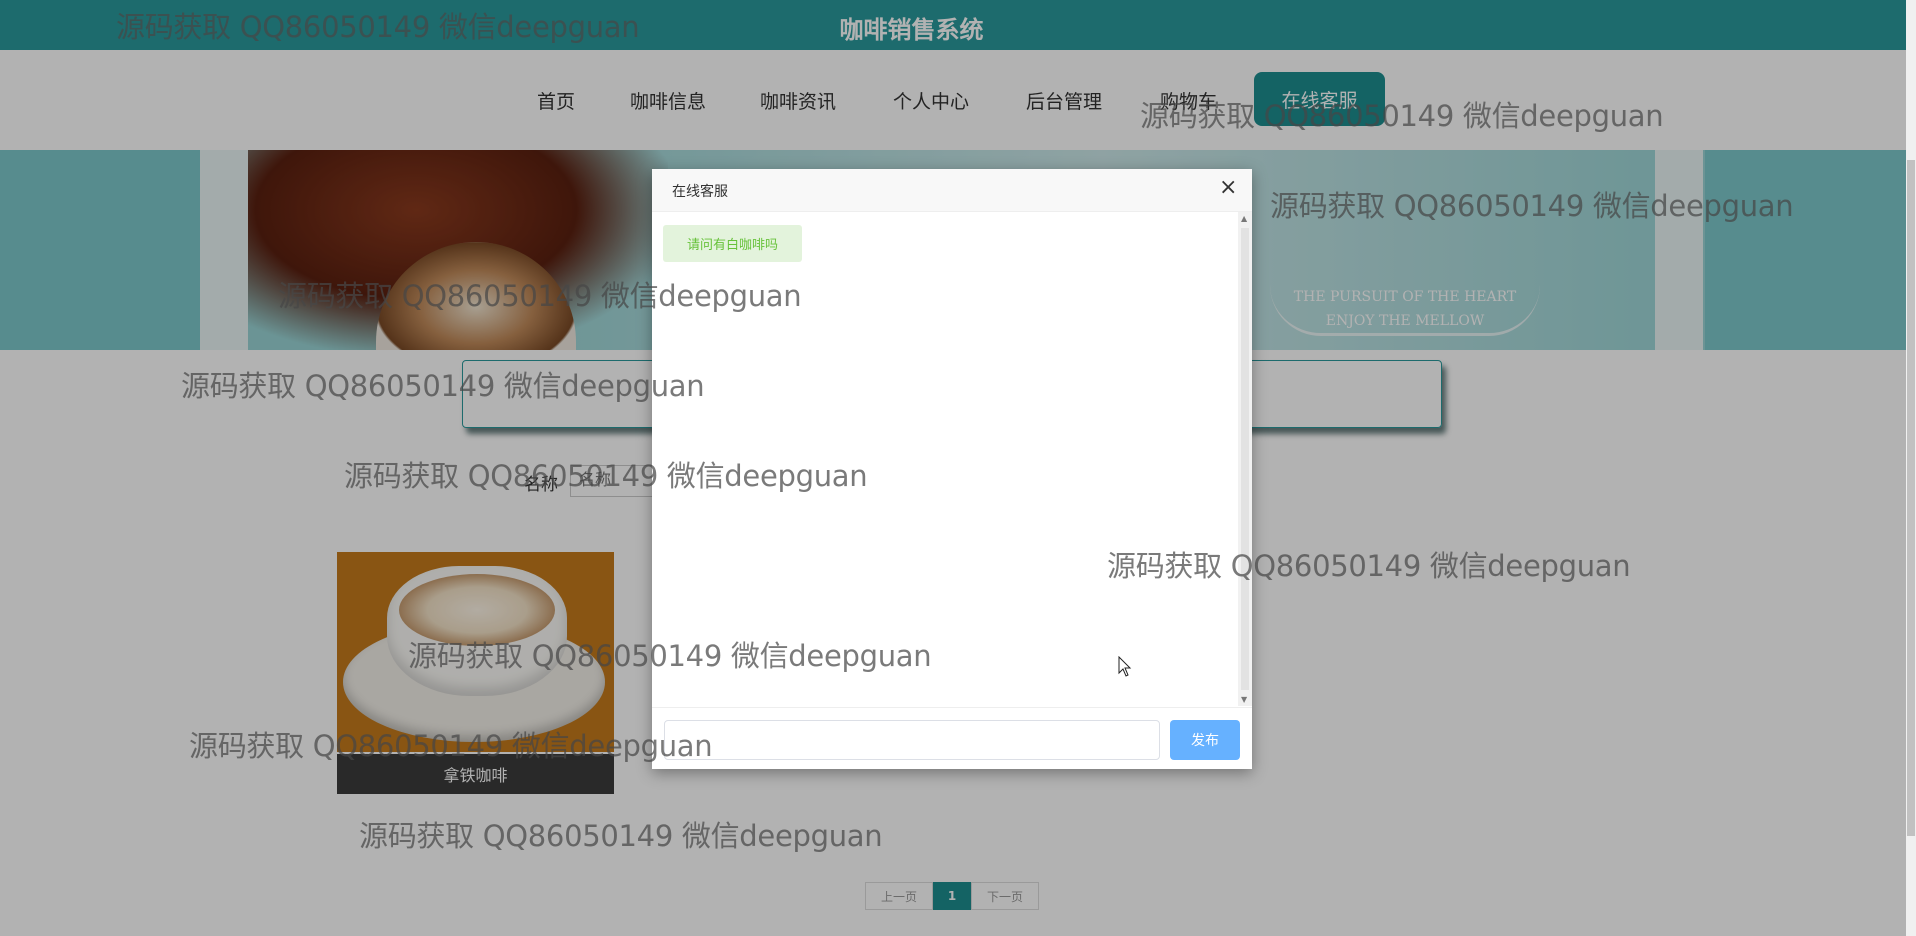 Image resolution: width=1916 pixels, height=936 pixels. I want to click on dialog-header: 在线客服 ×, so click(952, 190).